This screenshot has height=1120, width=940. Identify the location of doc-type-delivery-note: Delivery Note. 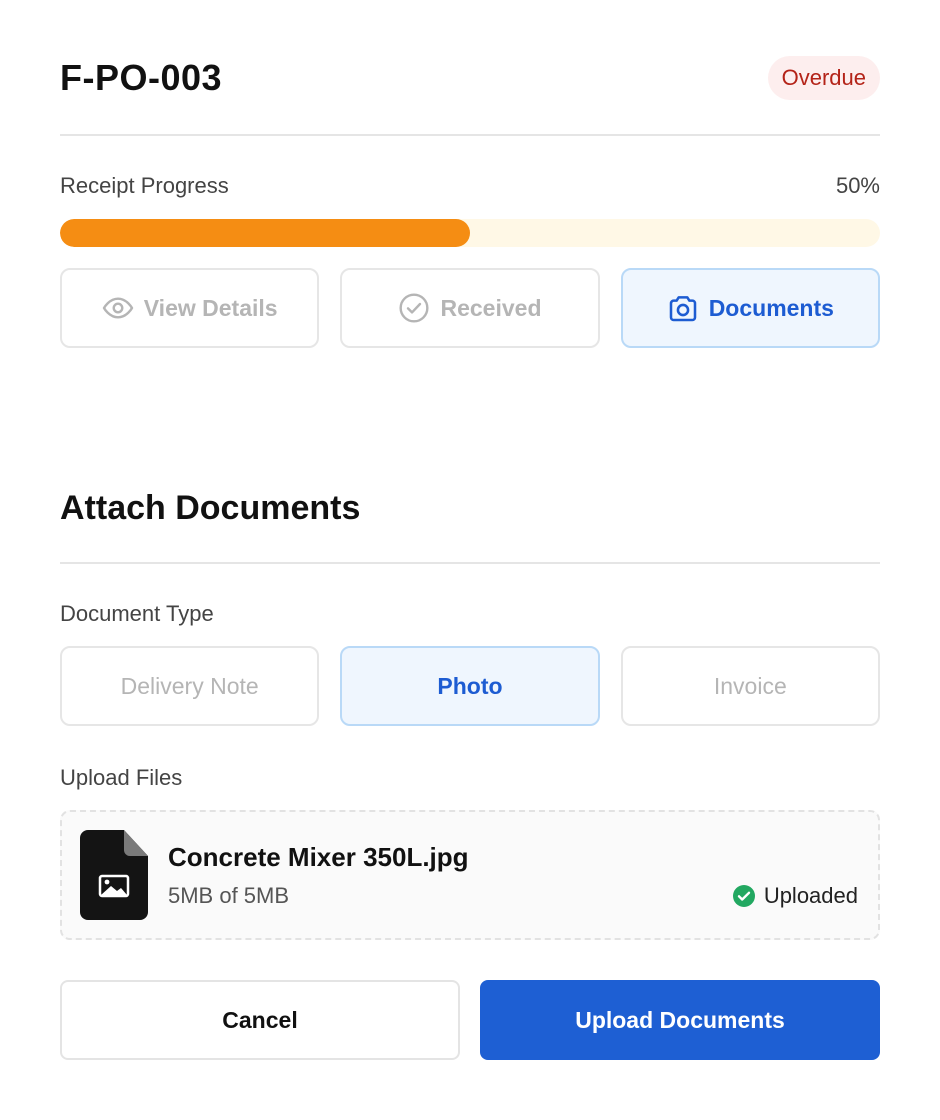
(190, 686).